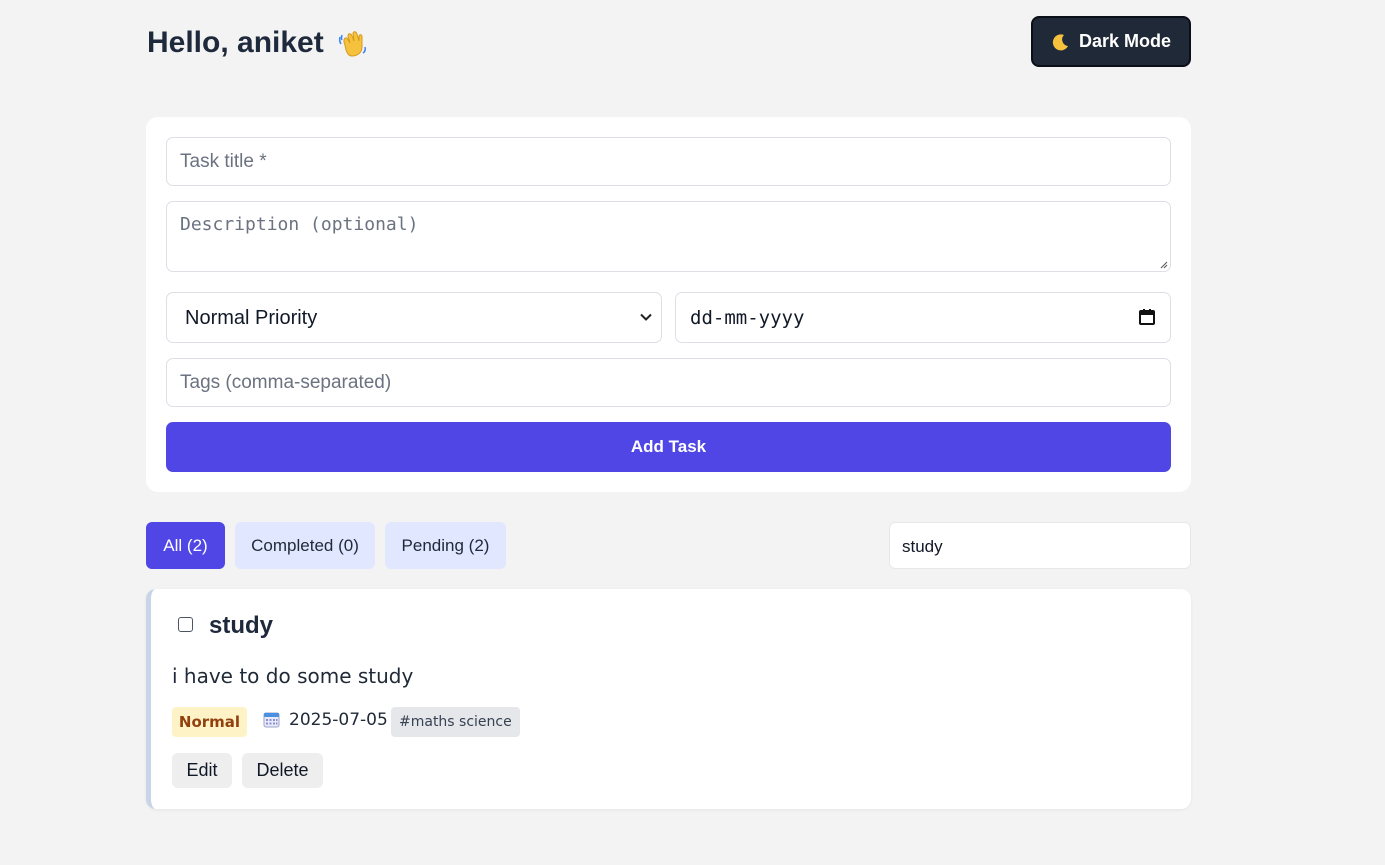  Describe the element at coordinates (668, 161) in the screenshot. I see `task-title-input: Task title *` at that location.